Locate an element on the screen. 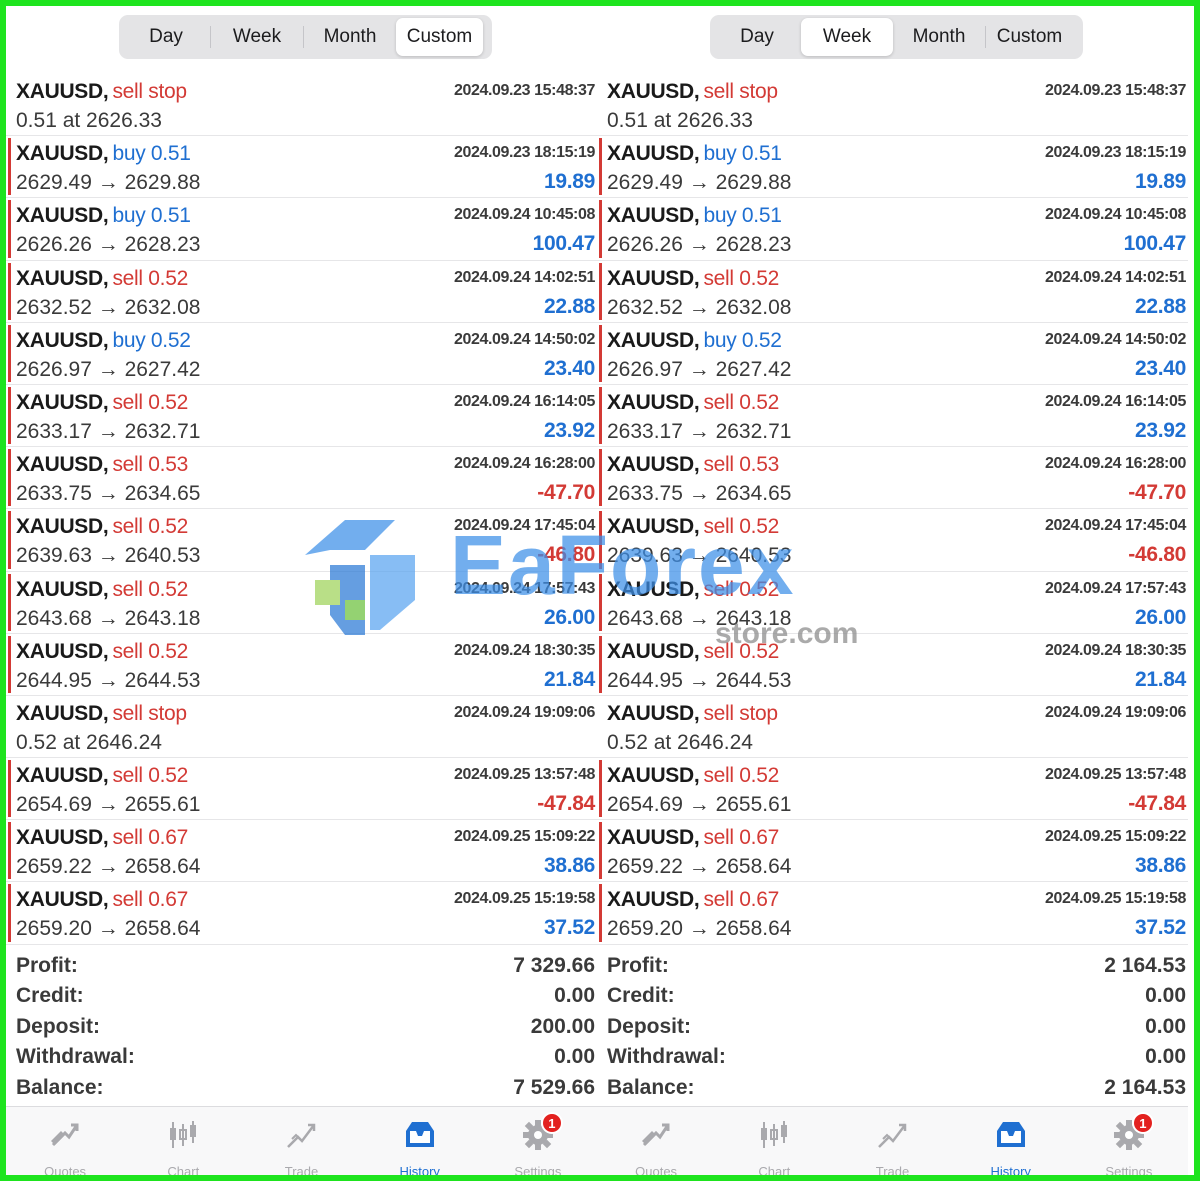  summary-profit: Profit: 7 329.66 is located at coordinates (301, 965).